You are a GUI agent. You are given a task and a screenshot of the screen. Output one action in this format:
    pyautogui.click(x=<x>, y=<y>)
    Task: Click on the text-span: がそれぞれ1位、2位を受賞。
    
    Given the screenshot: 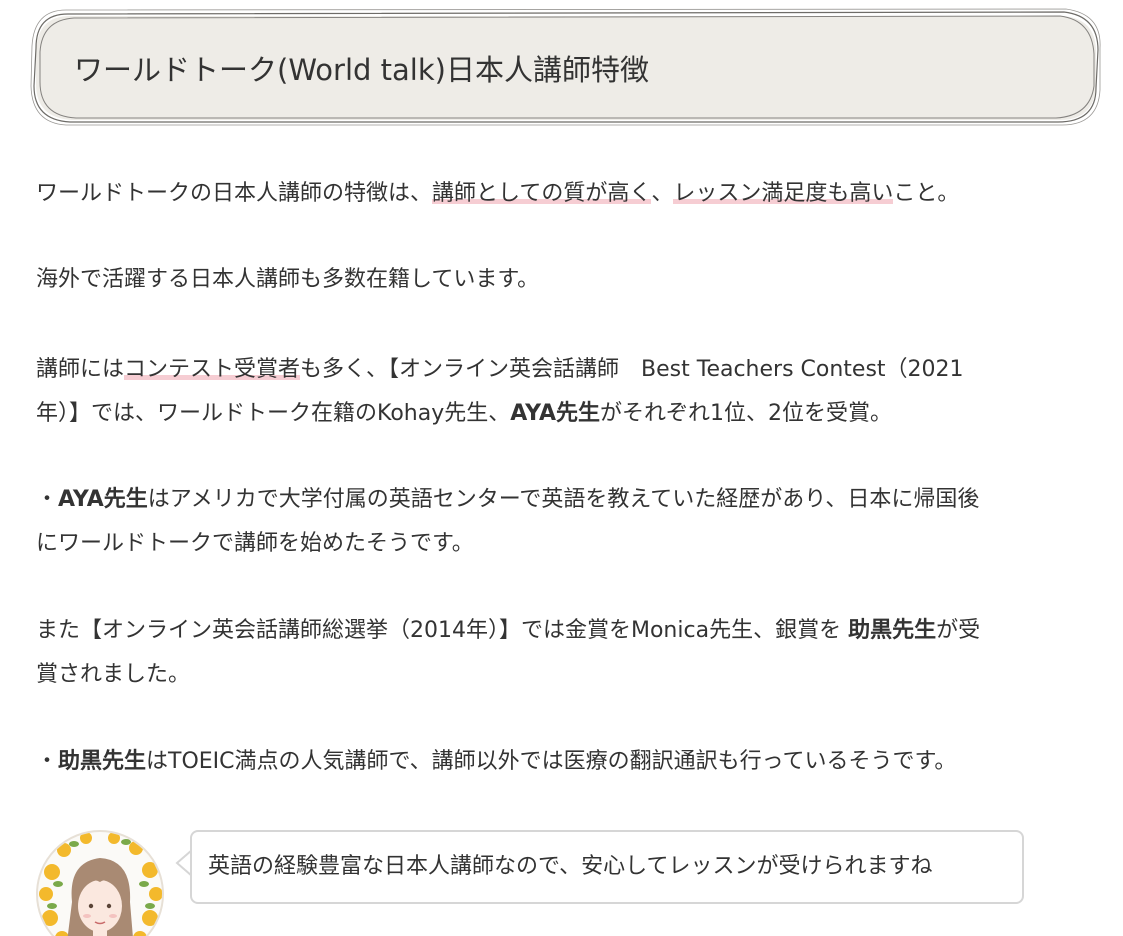 What is the action you would take?
    pyautogui.click(x=746, y=413)
    